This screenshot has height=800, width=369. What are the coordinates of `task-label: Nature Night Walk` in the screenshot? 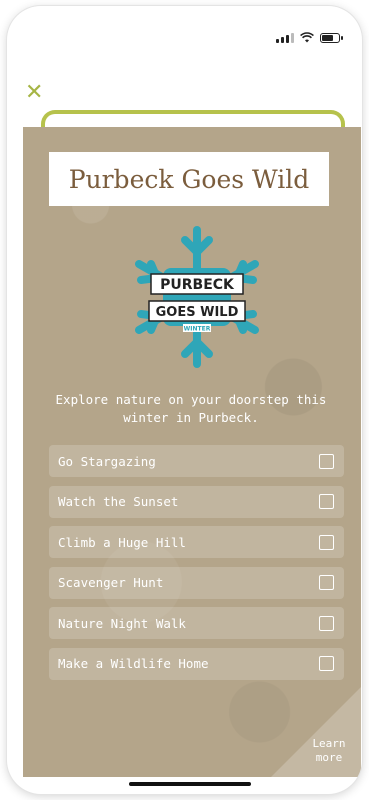 It's located at (122, 623).